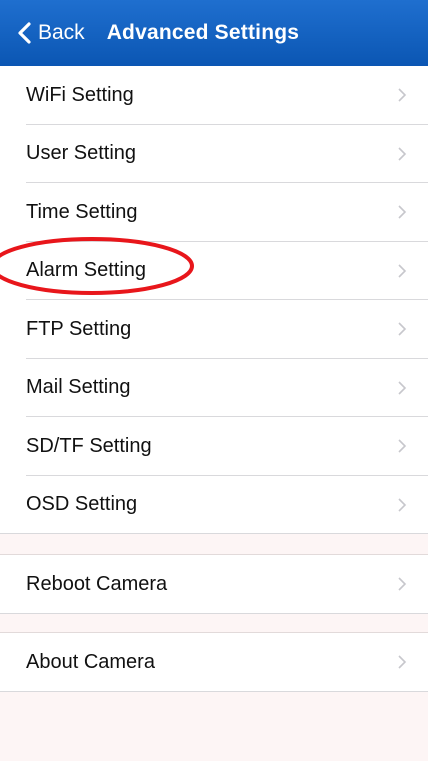  Describe the element at coordinates (214, 505) in the screenshot. I see `list-item-osd-setting: OSD Setting` at that location.